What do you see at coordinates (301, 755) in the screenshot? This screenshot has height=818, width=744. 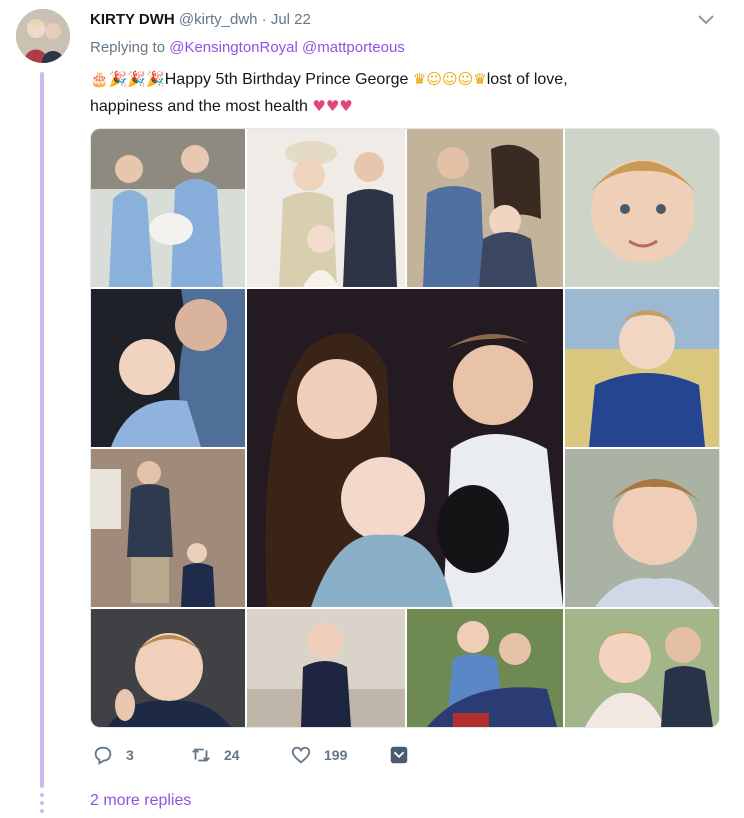 I see `like-icon` at bounding box center [301, 755].